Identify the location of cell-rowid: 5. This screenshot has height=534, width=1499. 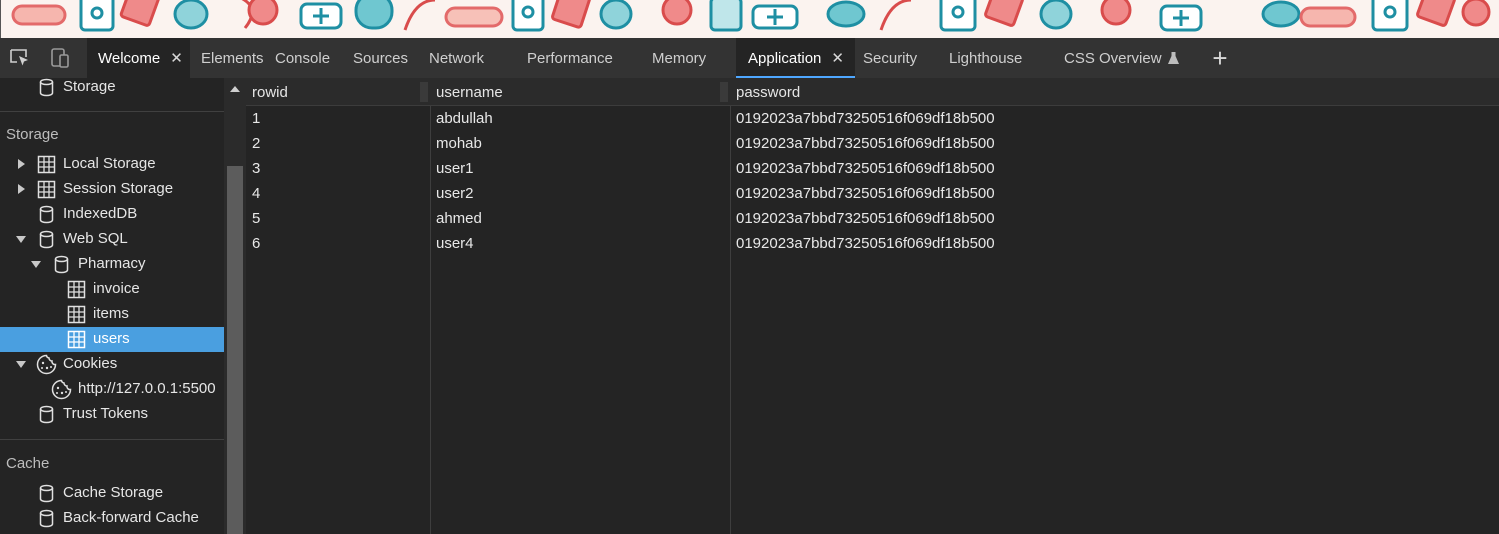
(256, 218).